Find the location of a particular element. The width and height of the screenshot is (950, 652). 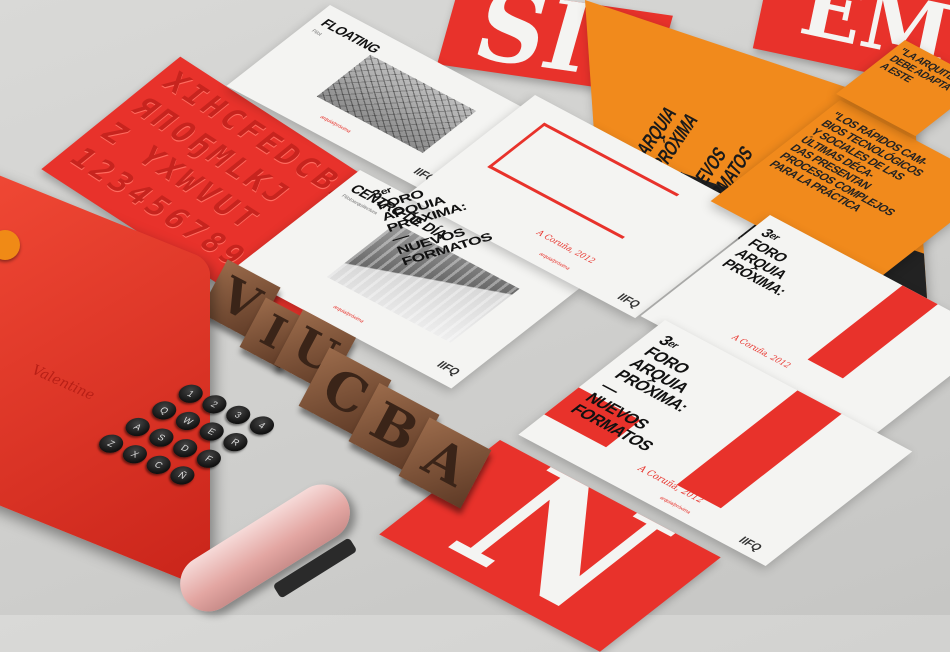

foro-bottom-logo: IIFQ is located at coordinates (750, 544).